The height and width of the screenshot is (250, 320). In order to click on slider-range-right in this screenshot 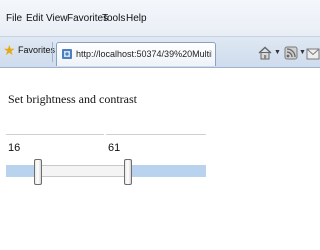, I will do `click(167, 171)`.